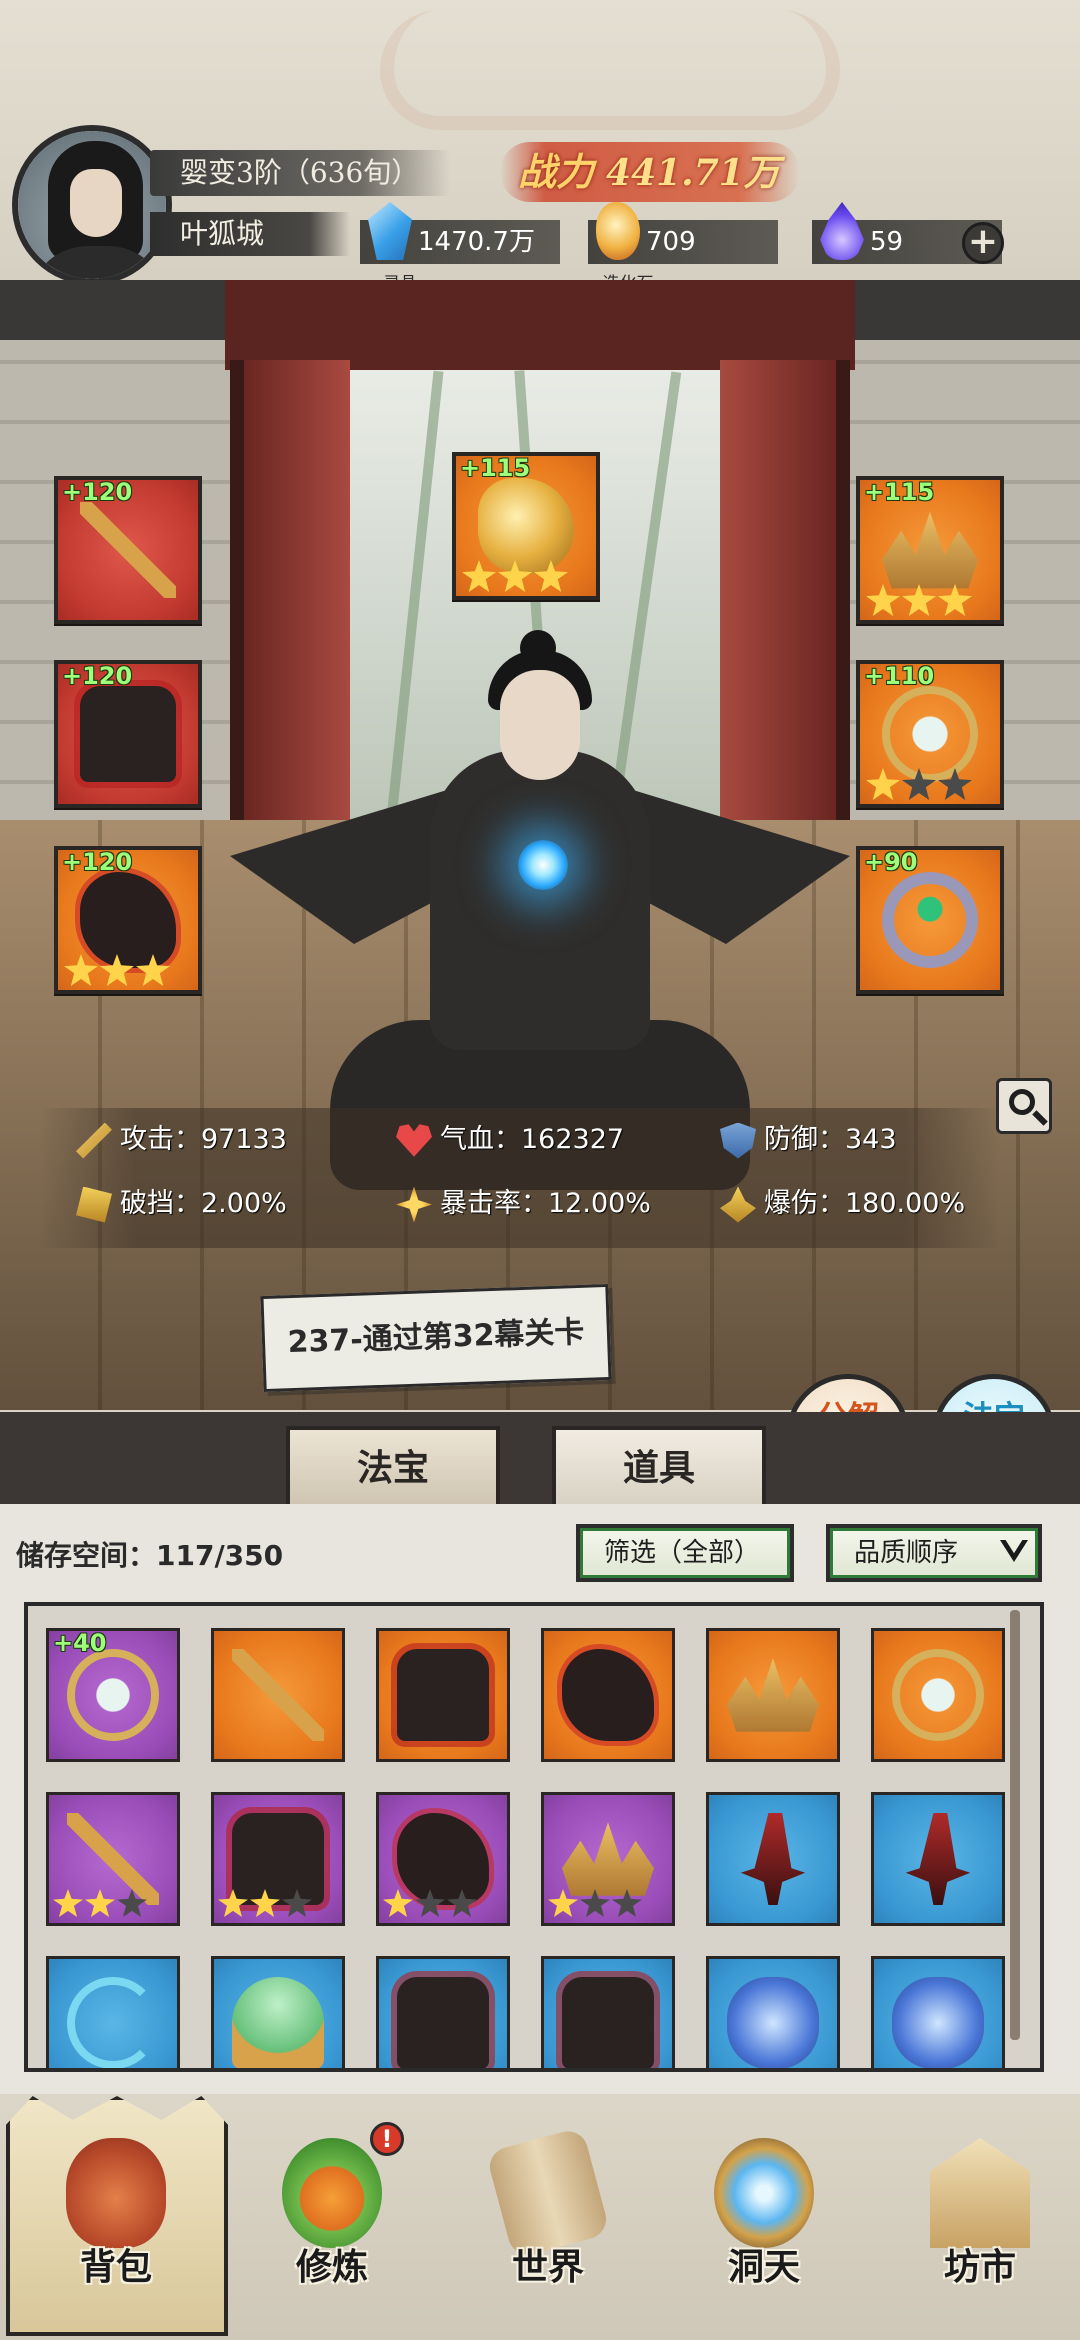 This screenshot has height=2340, width=1080. Describe the element at coordinates (150, 1555) in the screenshot. I see `storage-capacity: 储存空间：117/350` at that location.